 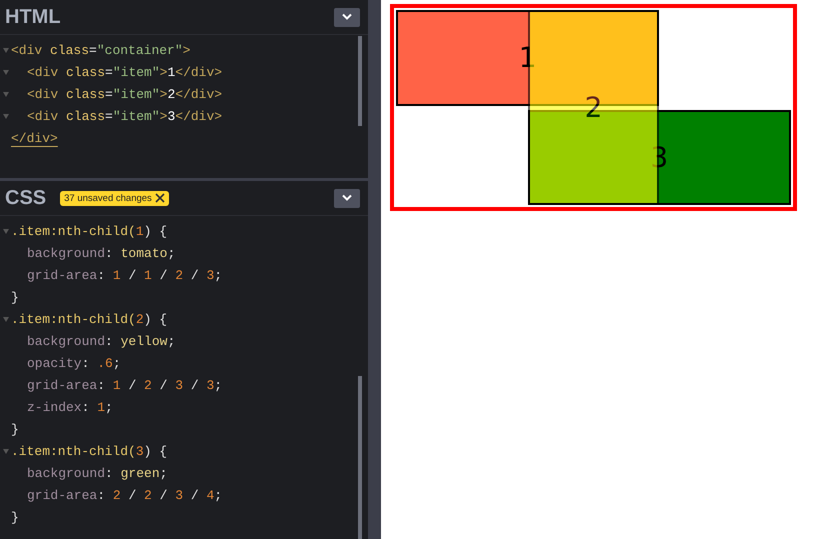 What do you see at coordinates (124, 275) in the screenshot?
I see `code-line: grid-area: 1 / 1 / 2 / 3;` at bounding box center [124, 275].